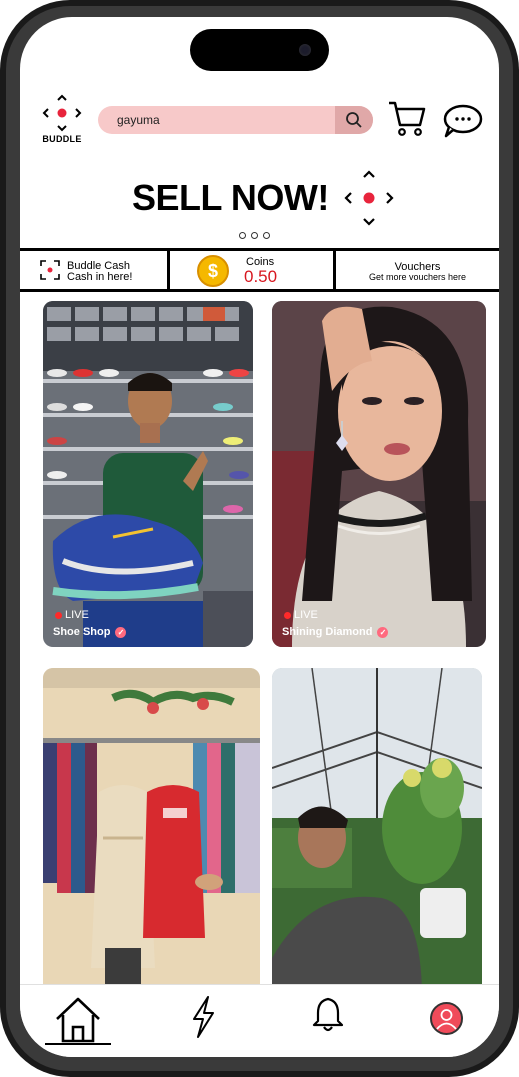 The height and width of the screenshot is (1077, 519). What do you see at coordinates (259, 50) in the screenshot?
I see `dynamic-island` at bounding box center [259, 50].